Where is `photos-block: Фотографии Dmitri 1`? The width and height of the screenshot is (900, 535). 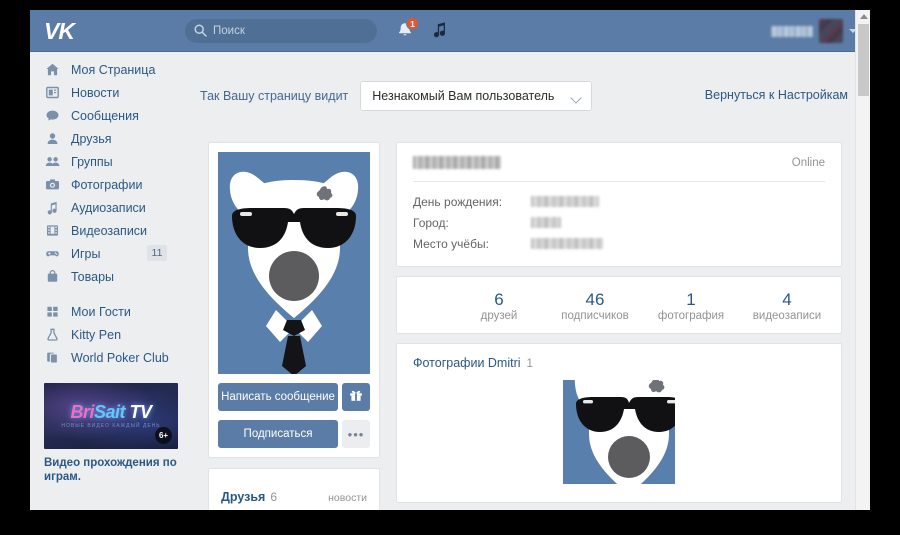
photos-block: Фотографии Dmitri 1 is located at coordinates (619, 423).